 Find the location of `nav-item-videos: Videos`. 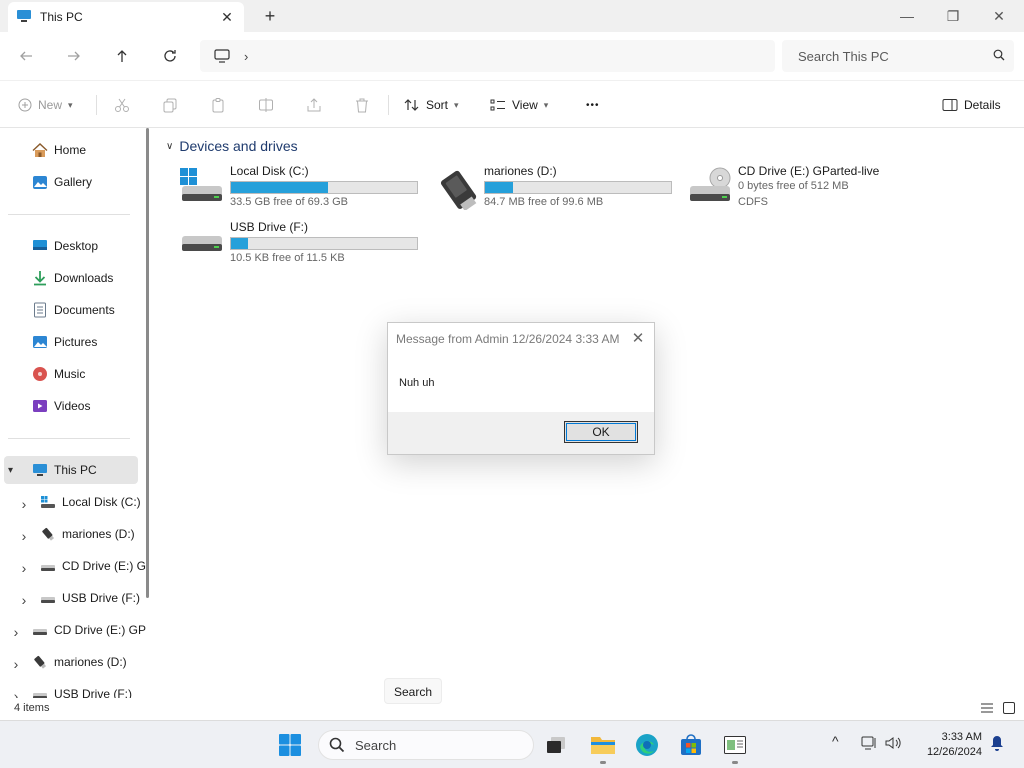

nav-item-videos: Videos is located at coordinates (88, 406).